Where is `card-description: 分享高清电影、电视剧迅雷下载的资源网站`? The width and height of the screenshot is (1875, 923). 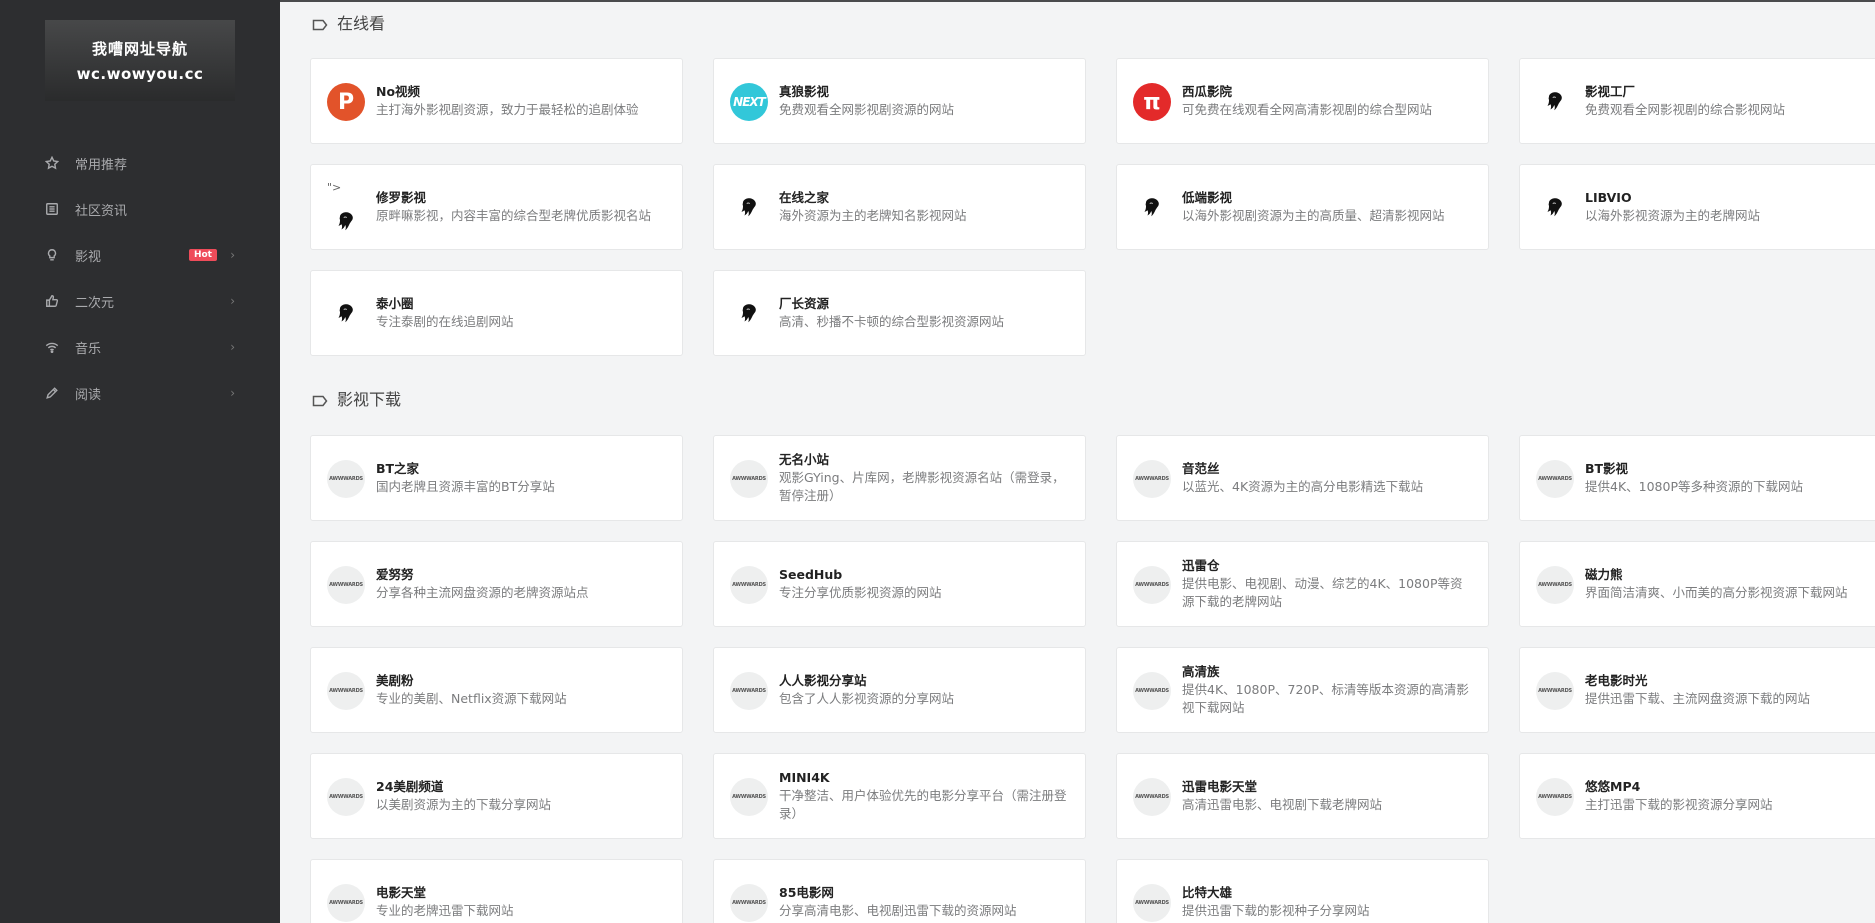 card-description: 分享高清电影、电视剧迅雷下载的资源网站 is located at coordinates (898, 910).